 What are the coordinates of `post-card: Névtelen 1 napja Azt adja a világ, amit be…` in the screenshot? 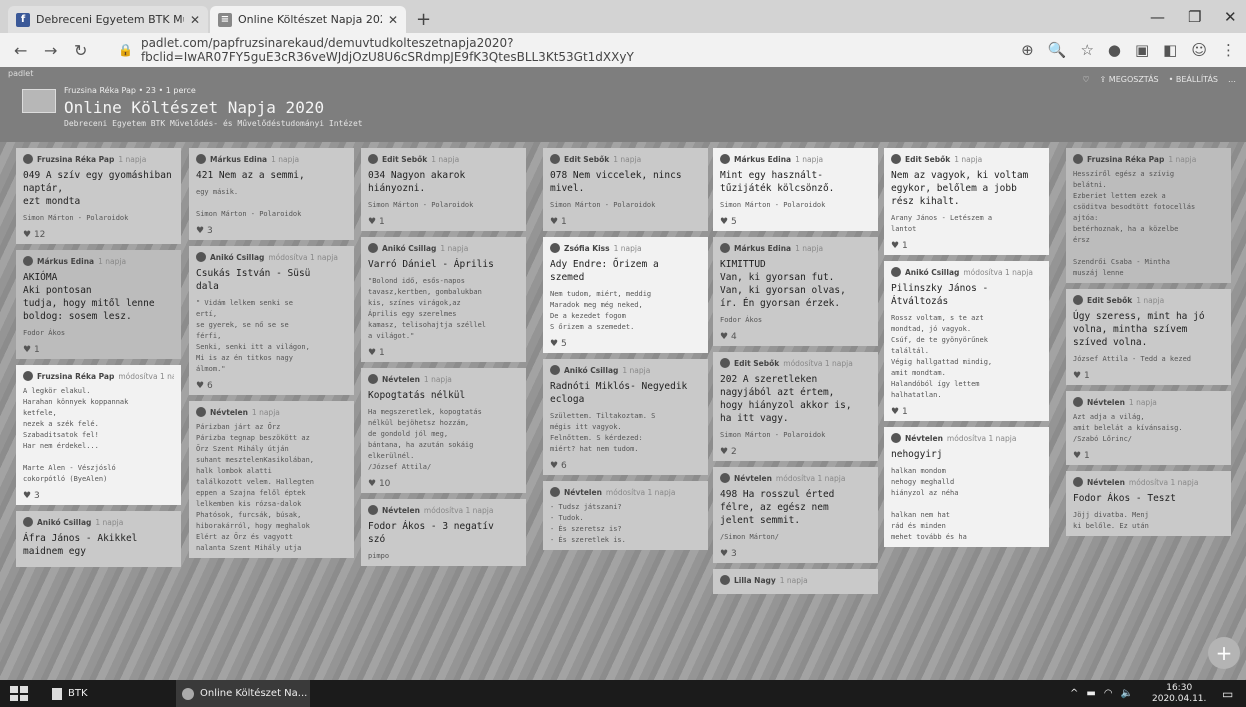 It's located at (1148, 428).